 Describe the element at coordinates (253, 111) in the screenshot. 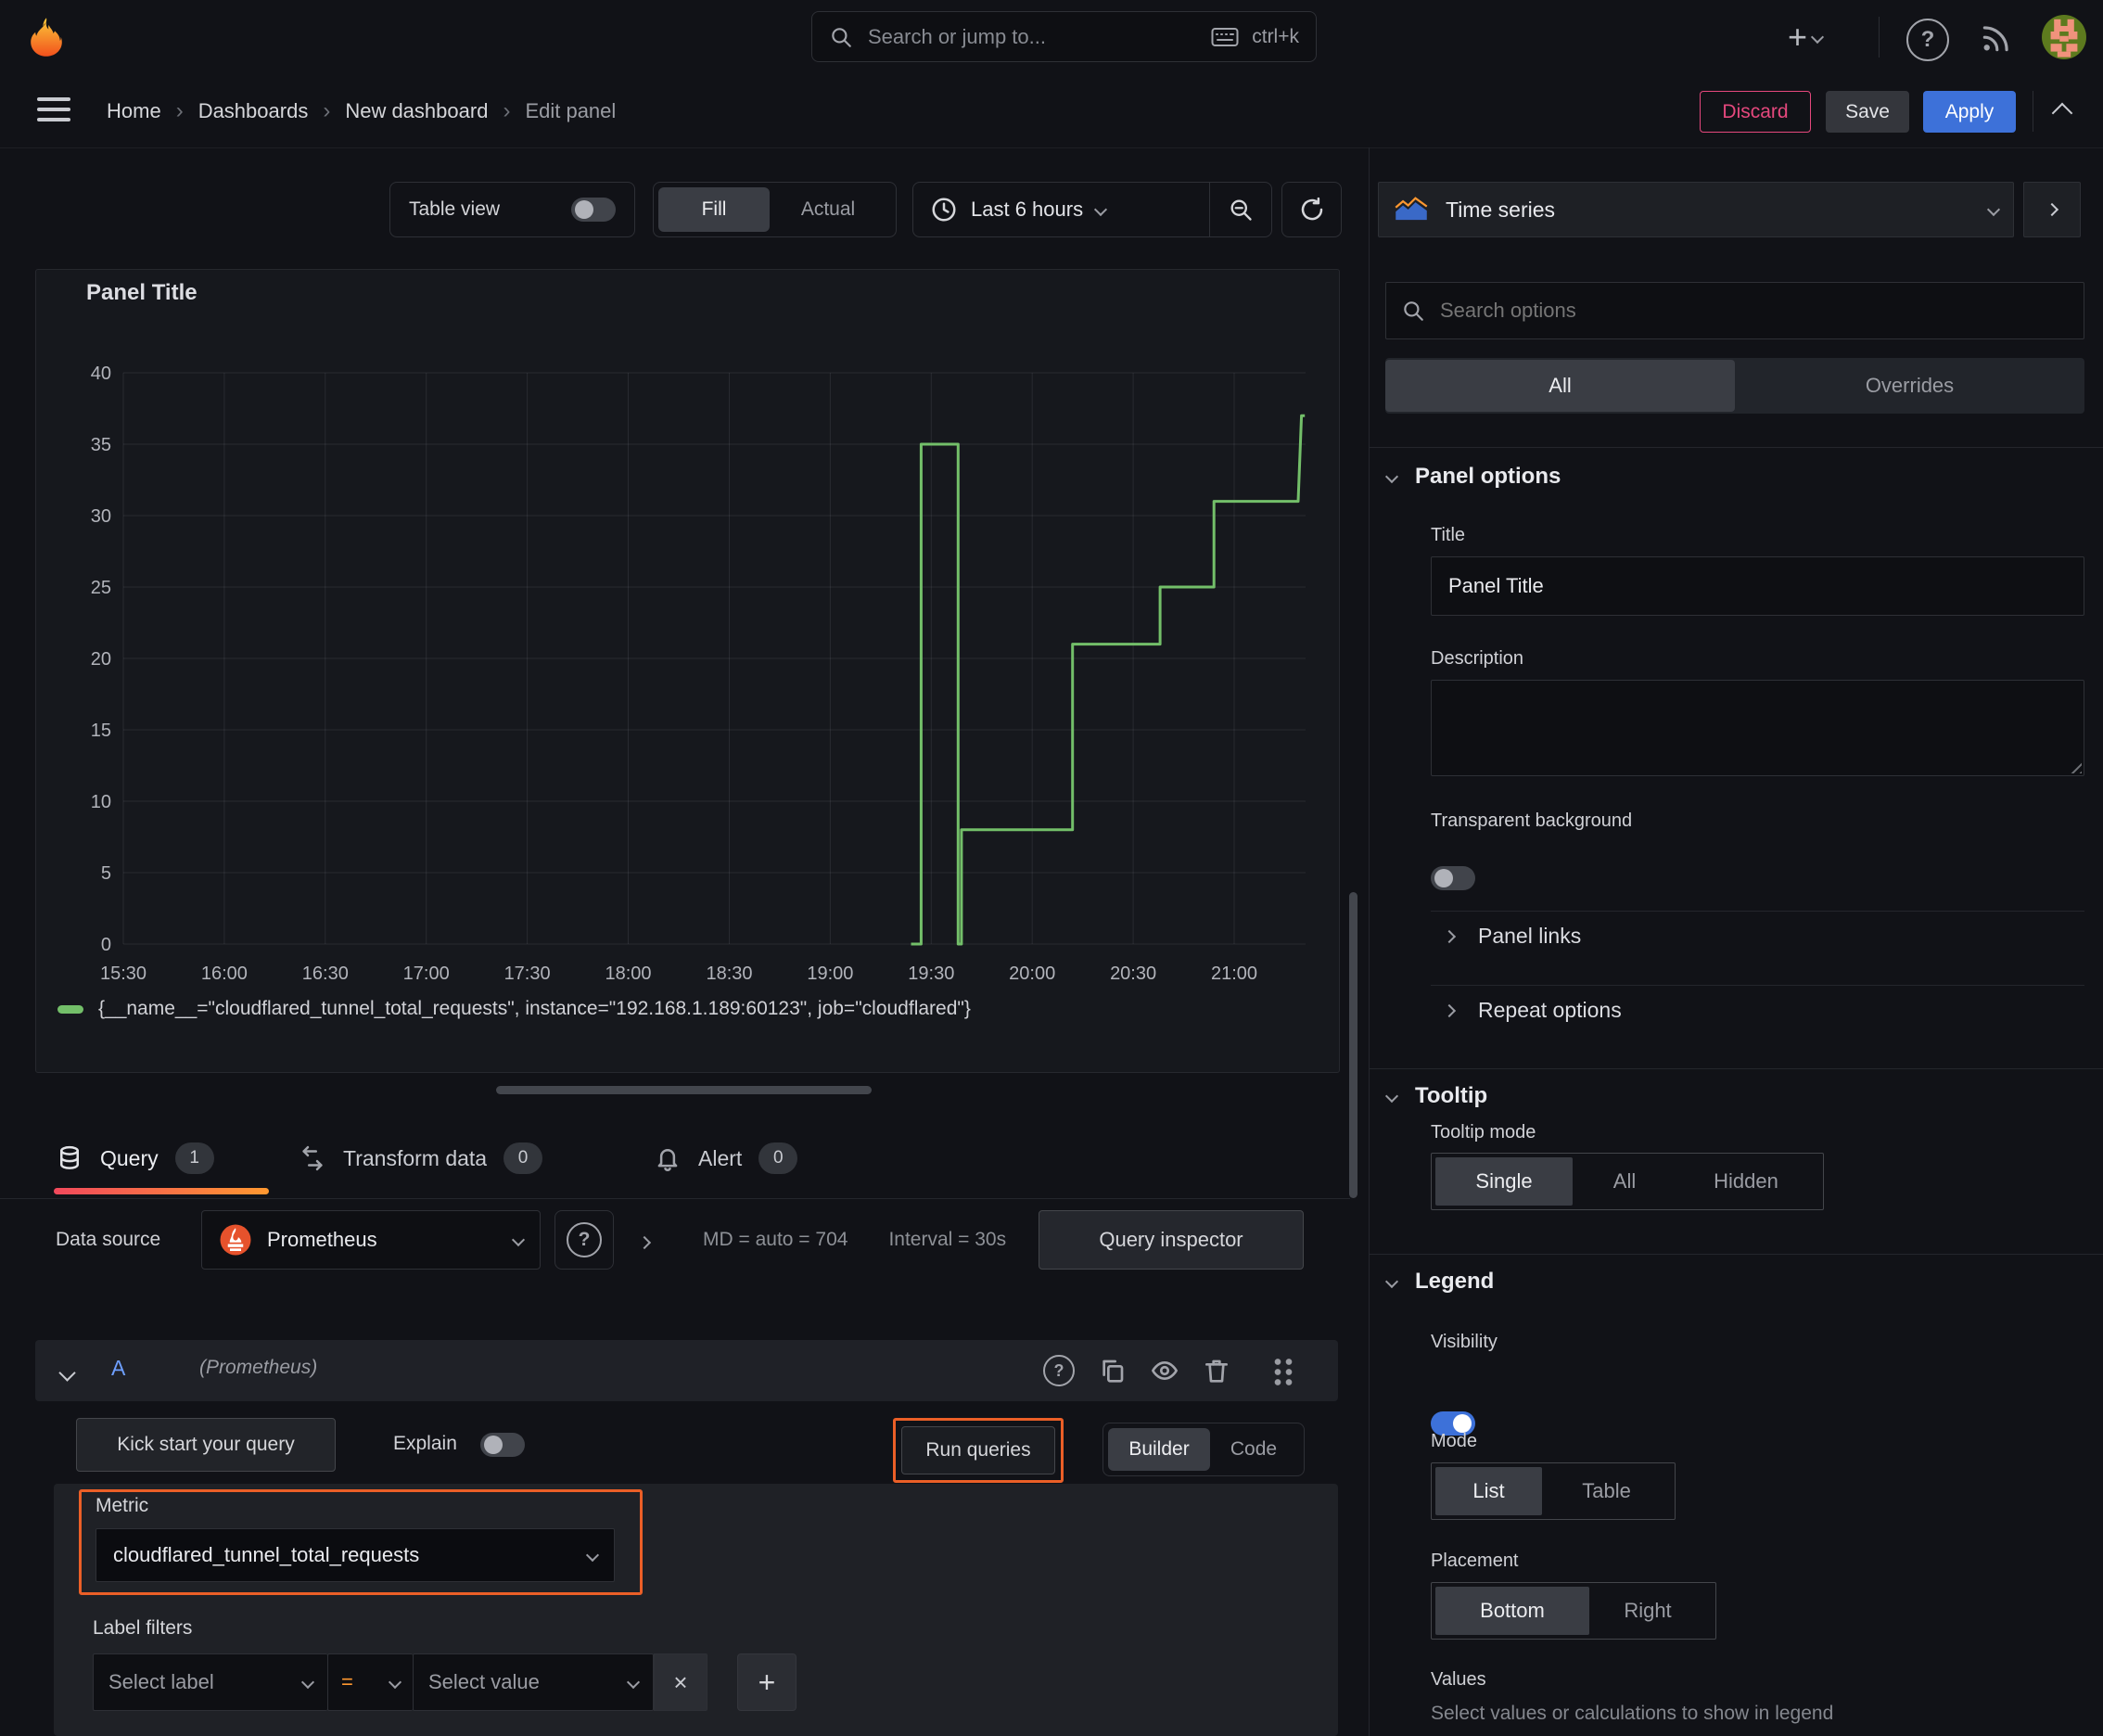

I see `breadcrumb-item-dashboards: Dashboards` at that location.